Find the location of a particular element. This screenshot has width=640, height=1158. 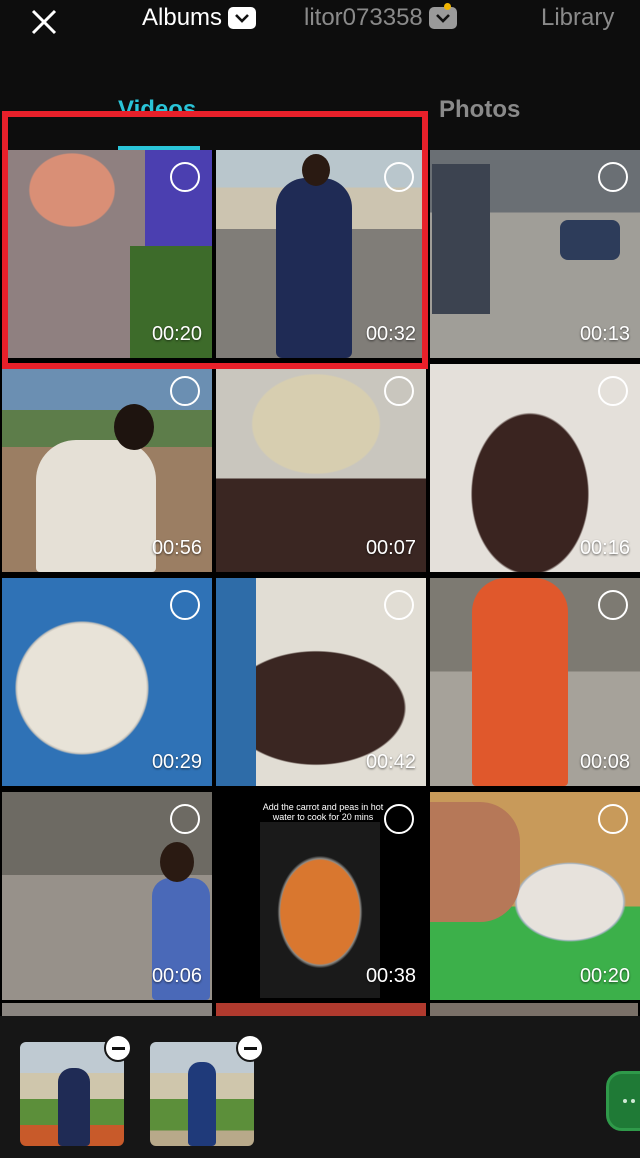

media-thumbnail: 00:13 is located at coordinates (535, 254).